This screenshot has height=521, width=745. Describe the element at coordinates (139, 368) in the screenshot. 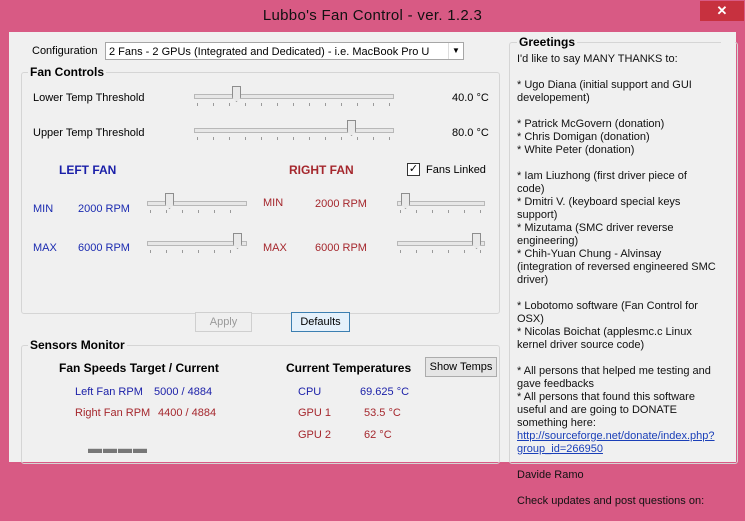

I see `fan-speeds-header: Fan Speeds Target / Current` at that location.